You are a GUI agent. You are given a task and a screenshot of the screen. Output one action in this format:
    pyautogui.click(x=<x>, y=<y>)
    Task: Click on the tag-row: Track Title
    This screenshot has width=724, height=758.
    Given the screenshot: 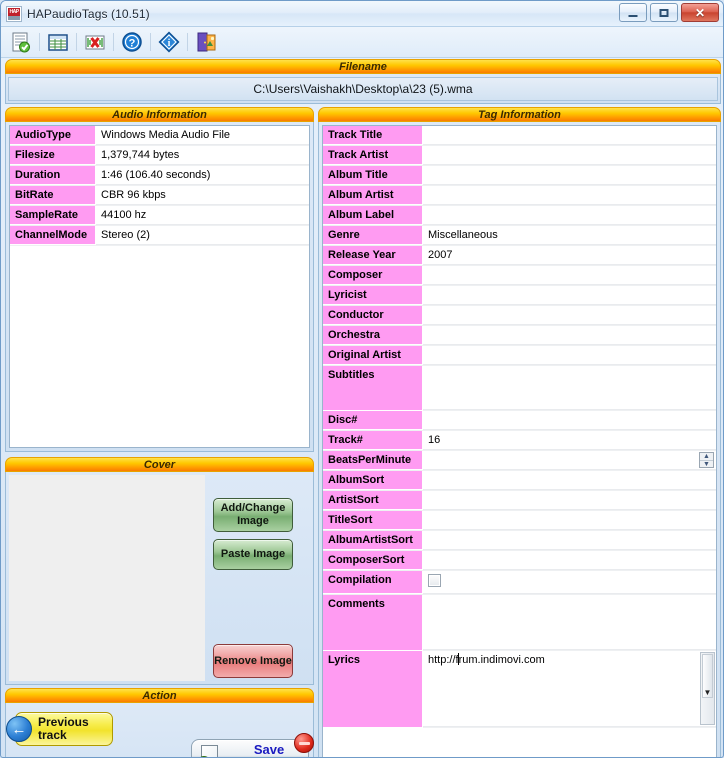 What is the action you would take?
    pyautogui.click(x=519, y=136)
    